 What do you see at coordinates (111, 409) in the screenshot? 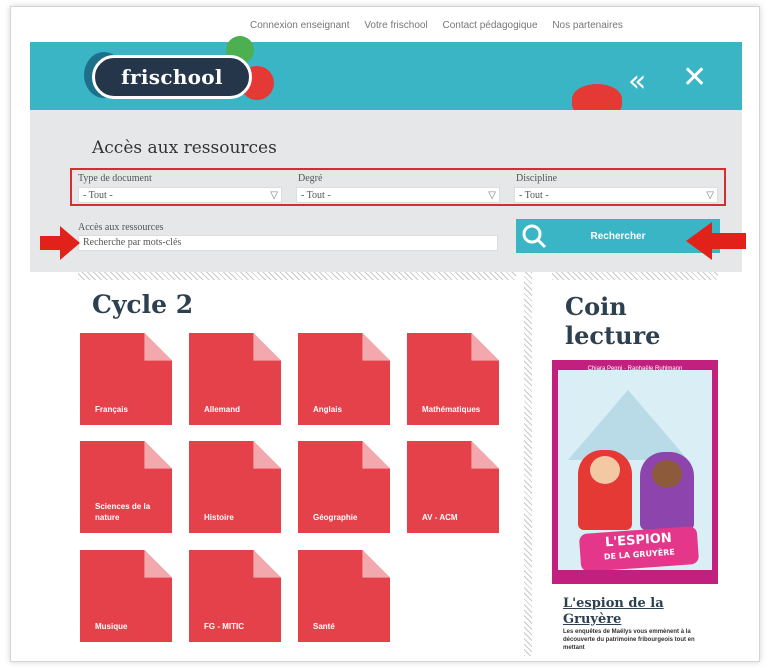
I see `subject-label: Français` at bounding box center [111, 409].